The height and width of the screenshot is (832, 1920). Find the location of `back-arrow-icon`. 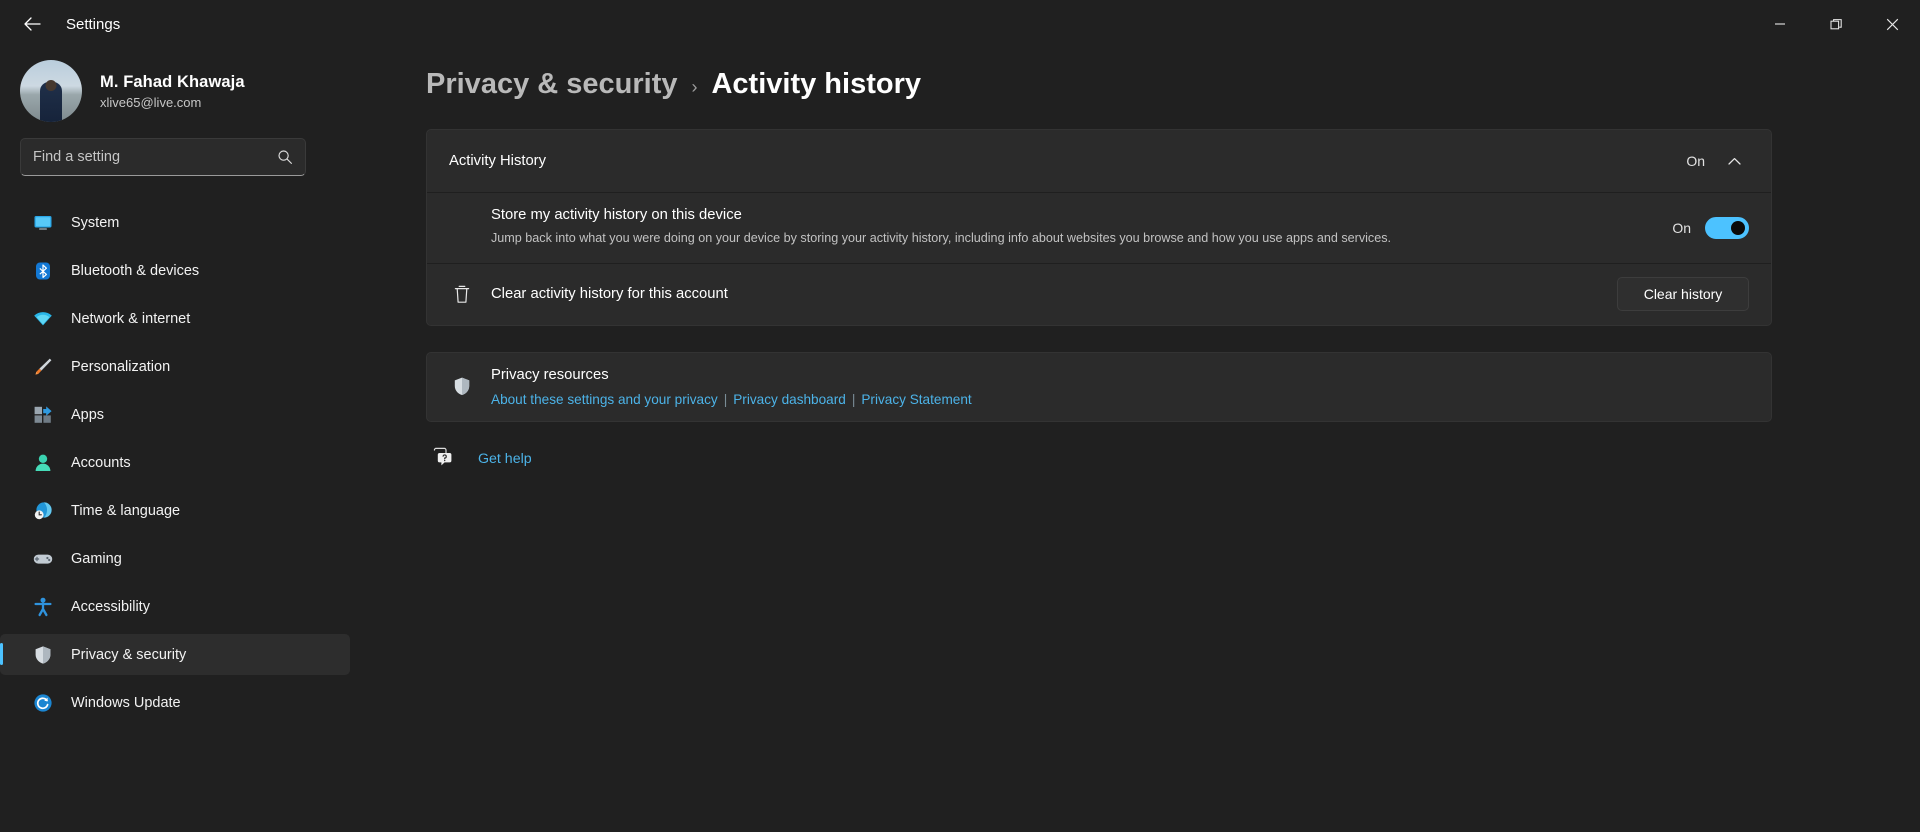

back-arrow-icon is located at coordinates (32, 24).